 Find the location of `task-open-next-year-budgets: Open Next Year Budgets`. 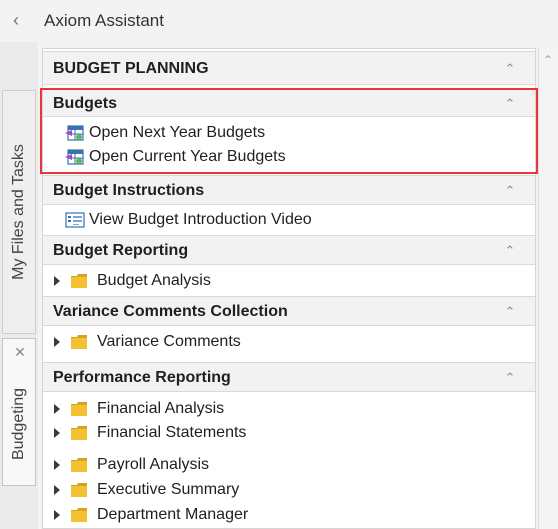

task-open-next-year-budgets: Open Next Year Budgets is located at coordinates (289, 133).